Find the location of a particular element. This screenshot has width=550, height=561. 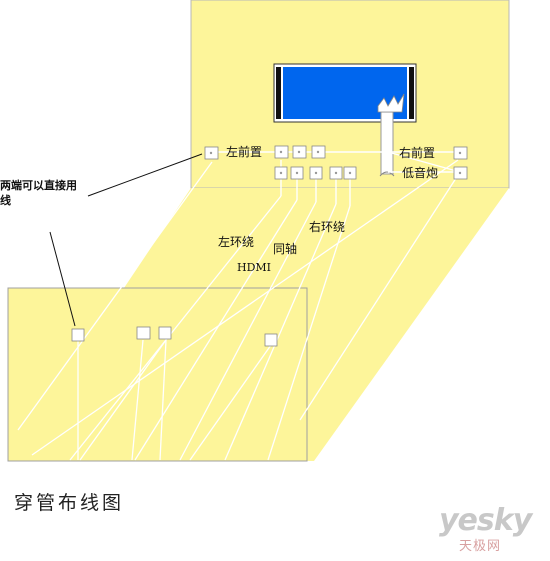

label-left-surround: 左环绕 is located at coordinates (236, 242).